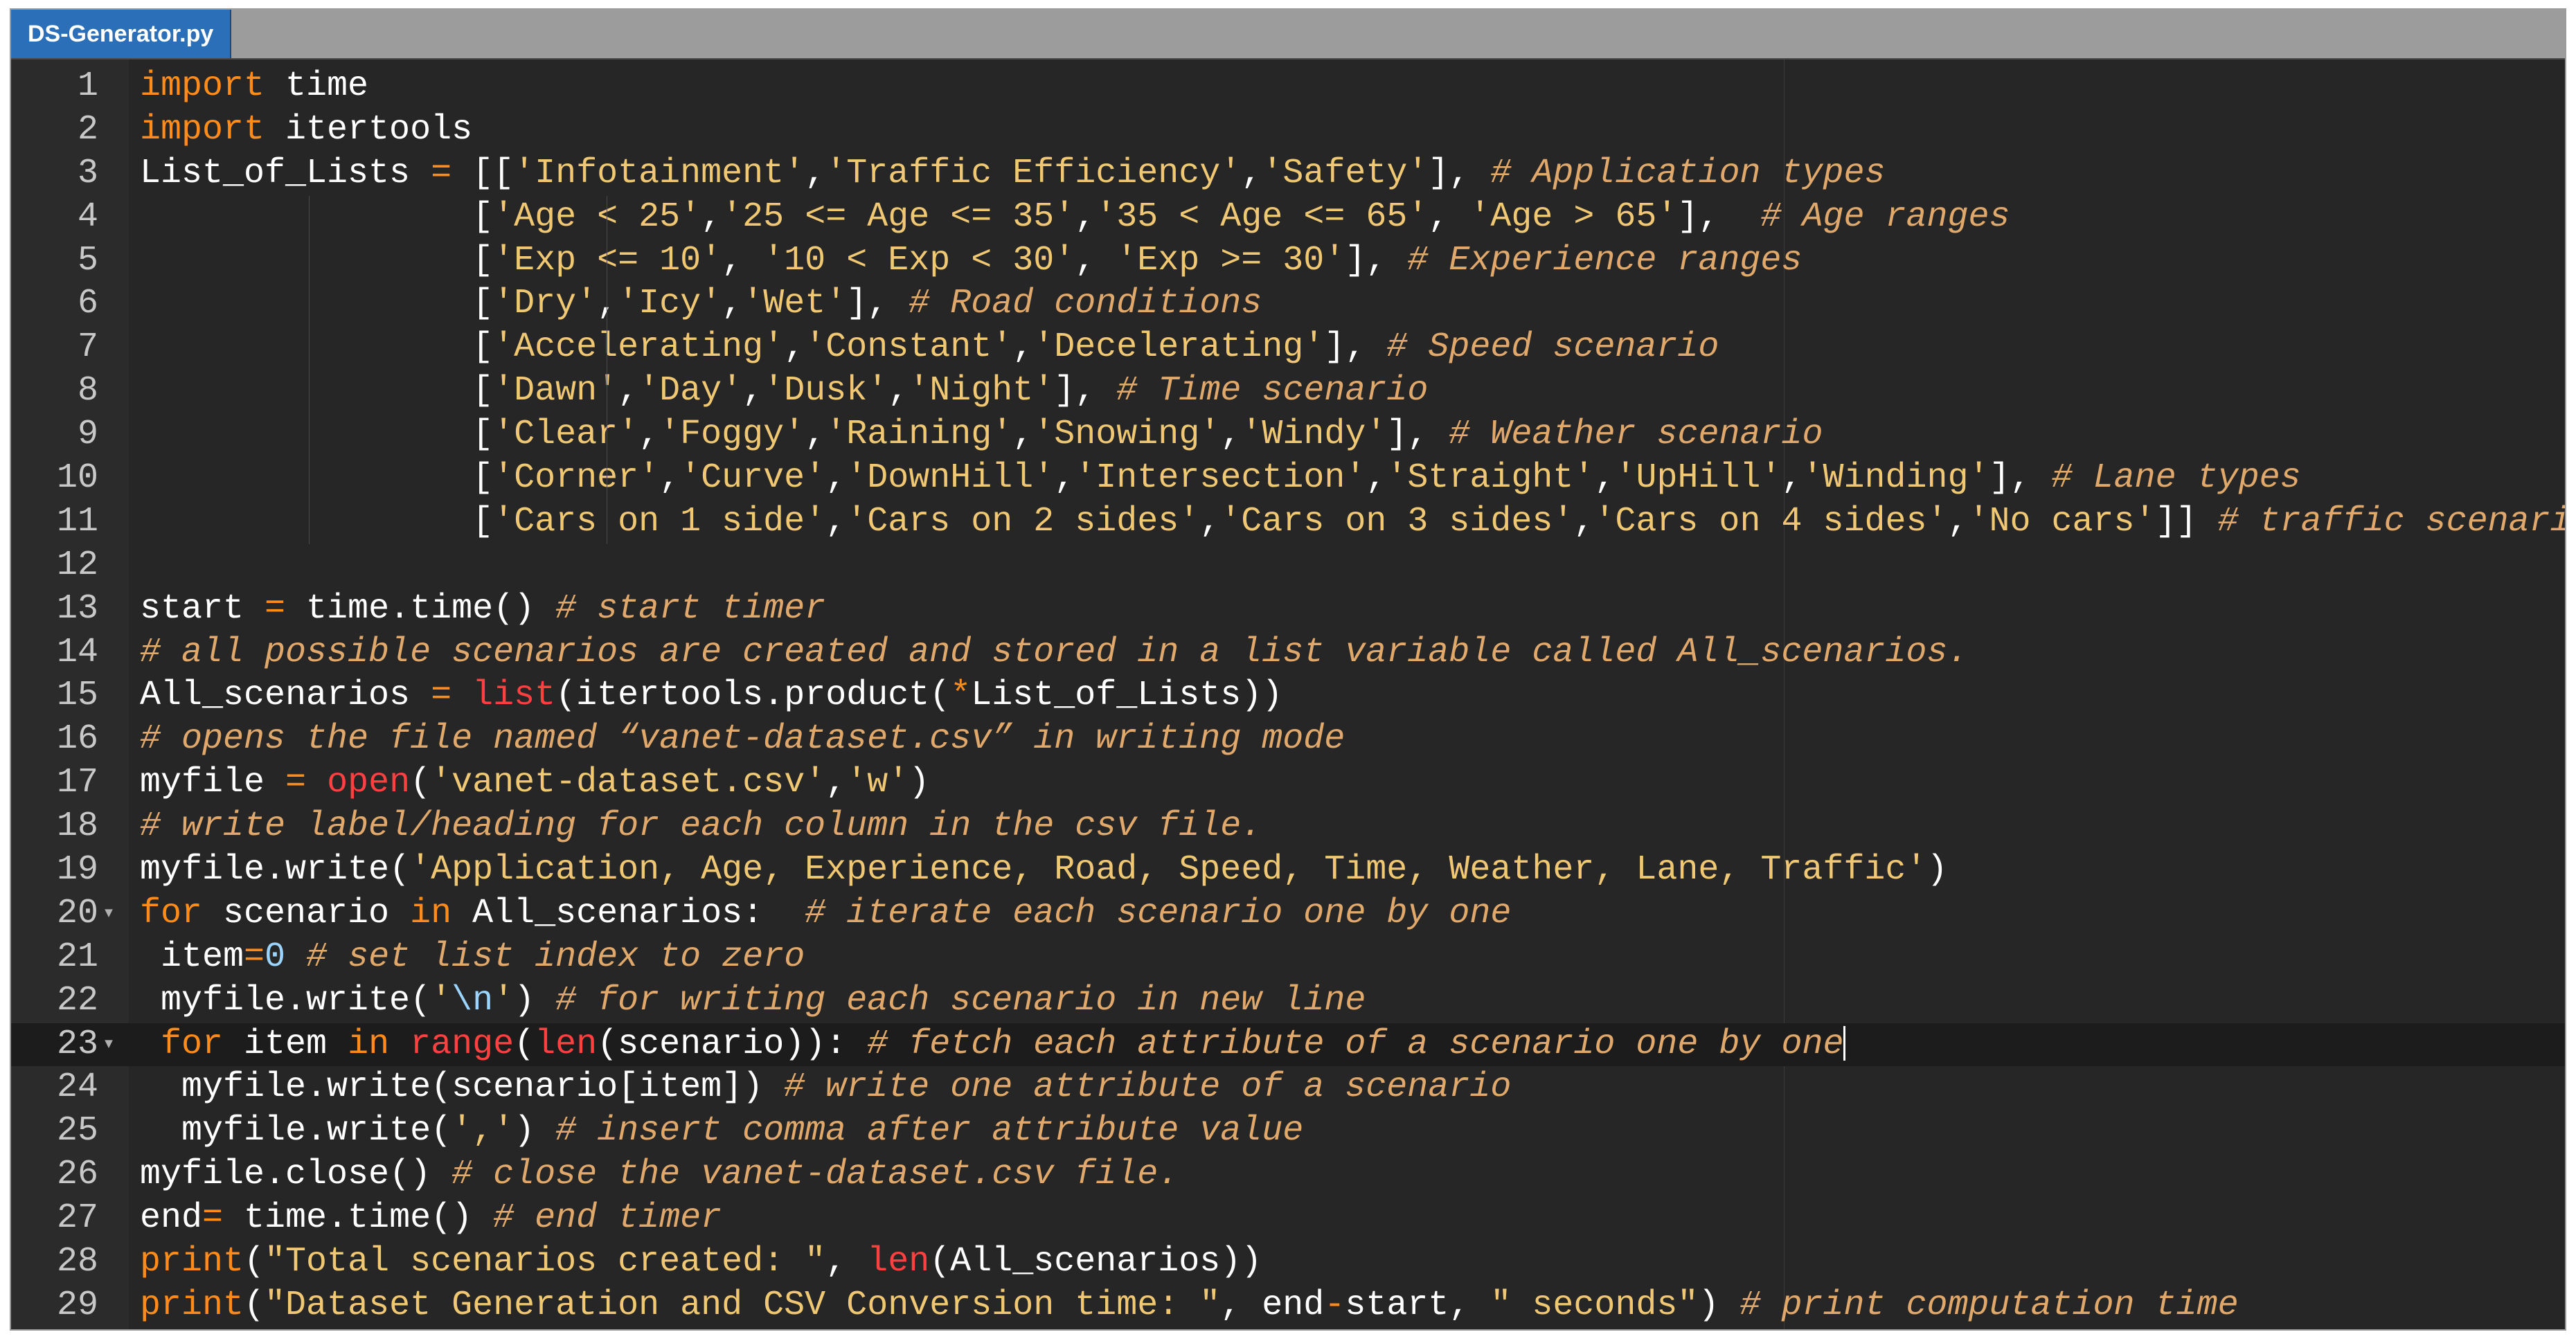 This screenshot has height=1341, width=2576. What do you see at coordinates (483, 173) in the screenshot?
I see `code-token: [[` at bounding box center [483, 173].